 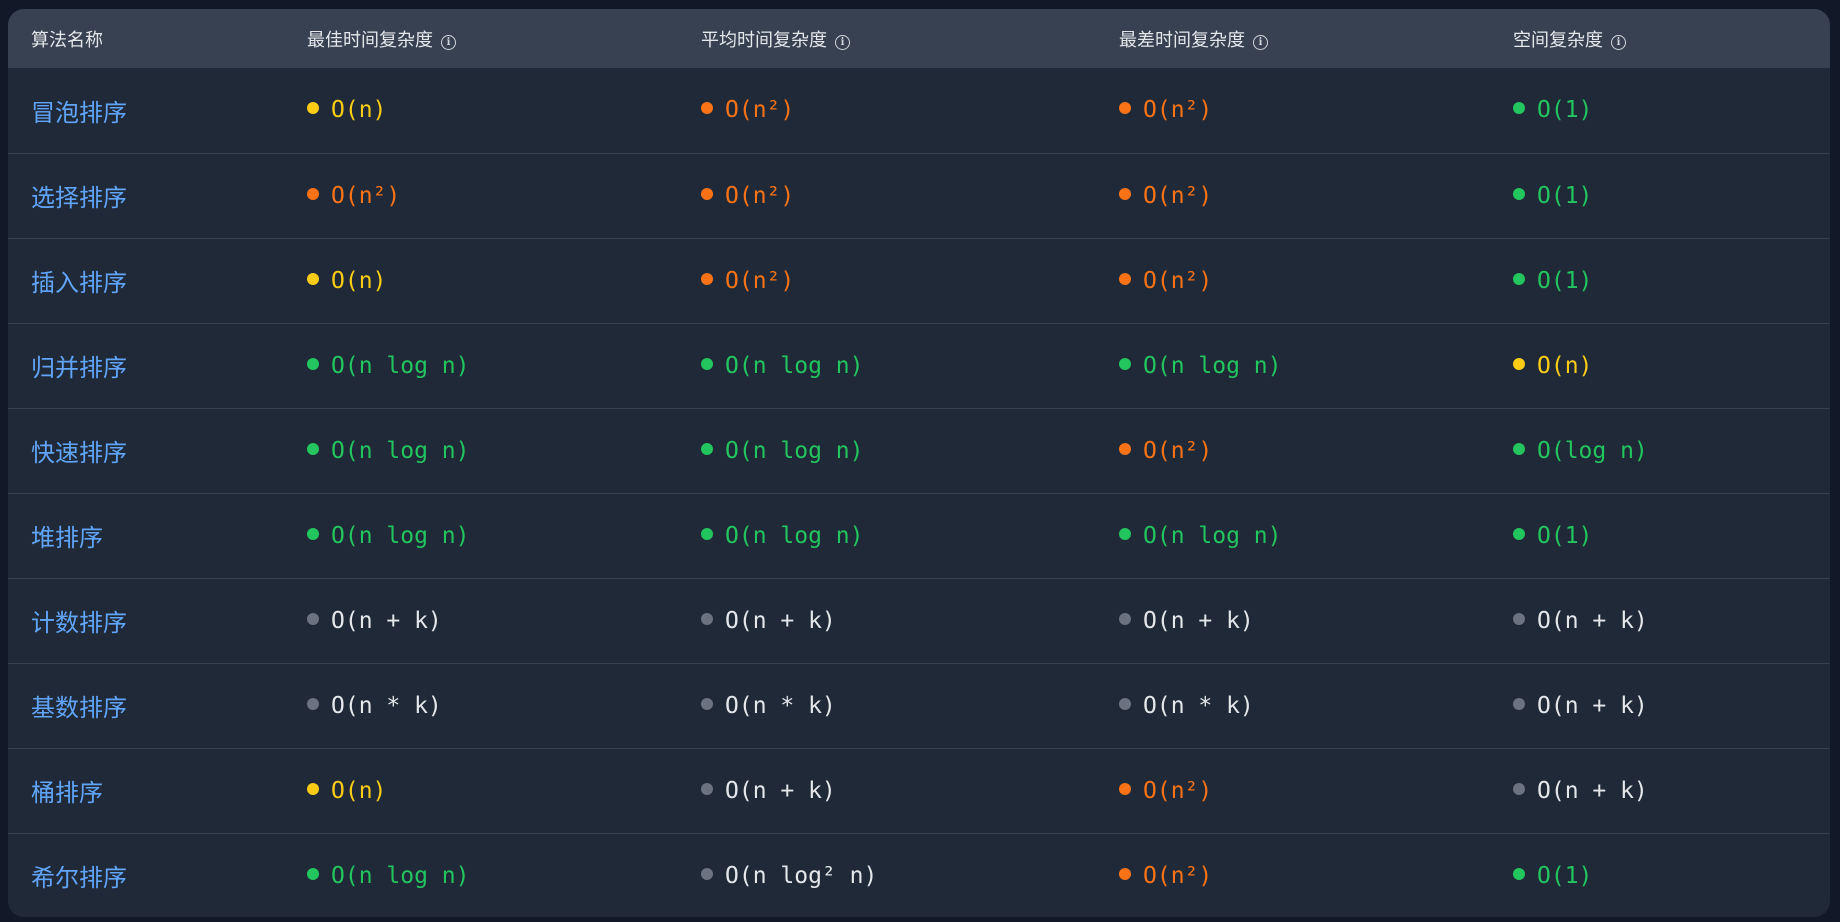 I want to click on algorithm-name-link: 堆排序, so click(x=146, y=535).